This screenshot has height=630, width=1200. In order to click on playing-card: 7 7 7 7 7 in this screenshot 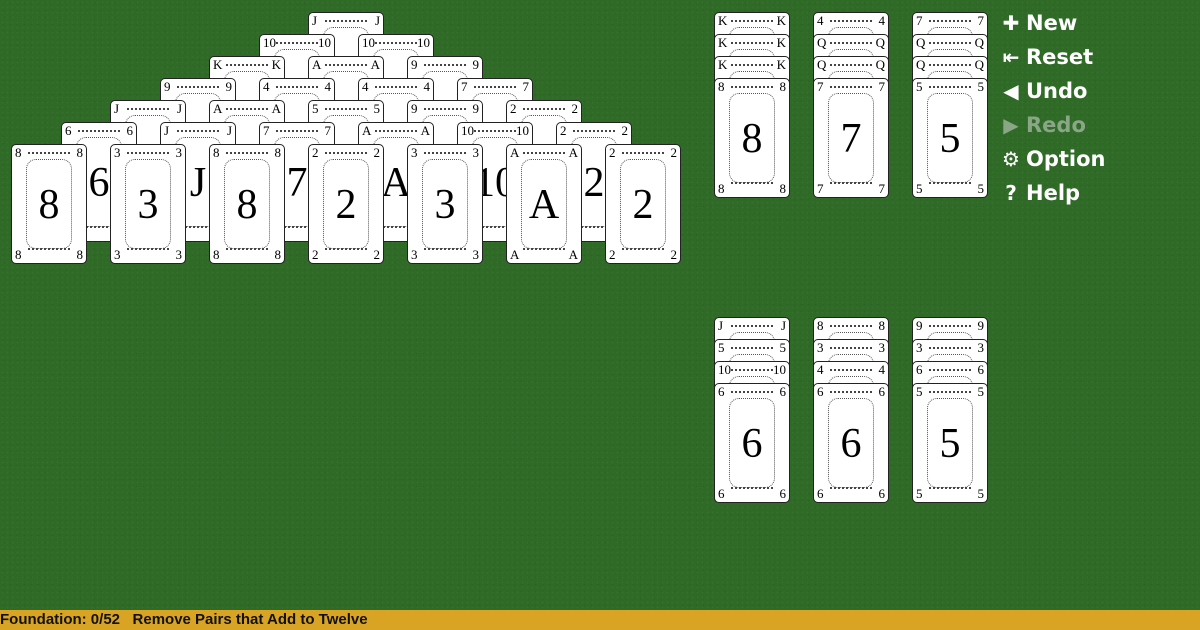, I will do `click(851, 138)`.